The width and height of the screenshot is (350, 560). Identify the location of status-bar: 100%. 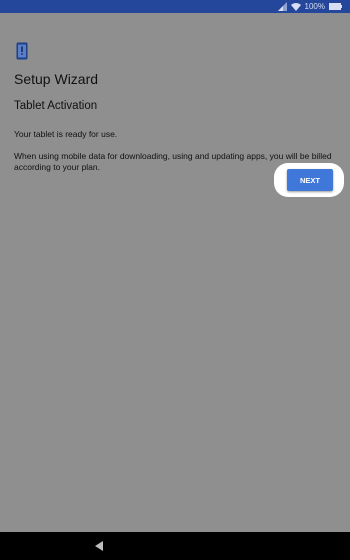
(175, 6).